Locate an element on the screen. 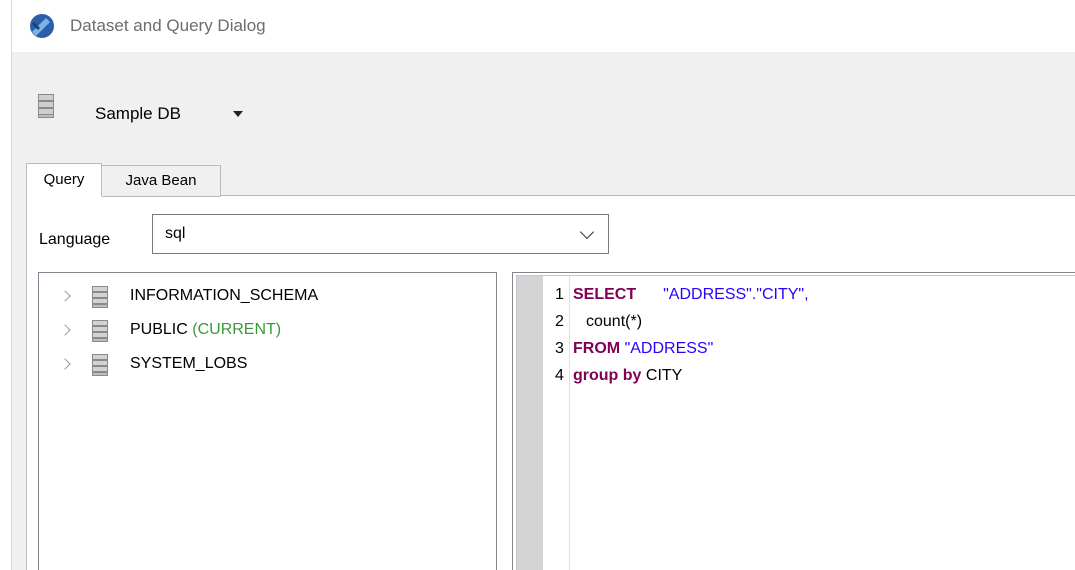 Image resolution: width=1075 pixels, height=570 pixels. language-value: sql is located at coordinates (175, 233).